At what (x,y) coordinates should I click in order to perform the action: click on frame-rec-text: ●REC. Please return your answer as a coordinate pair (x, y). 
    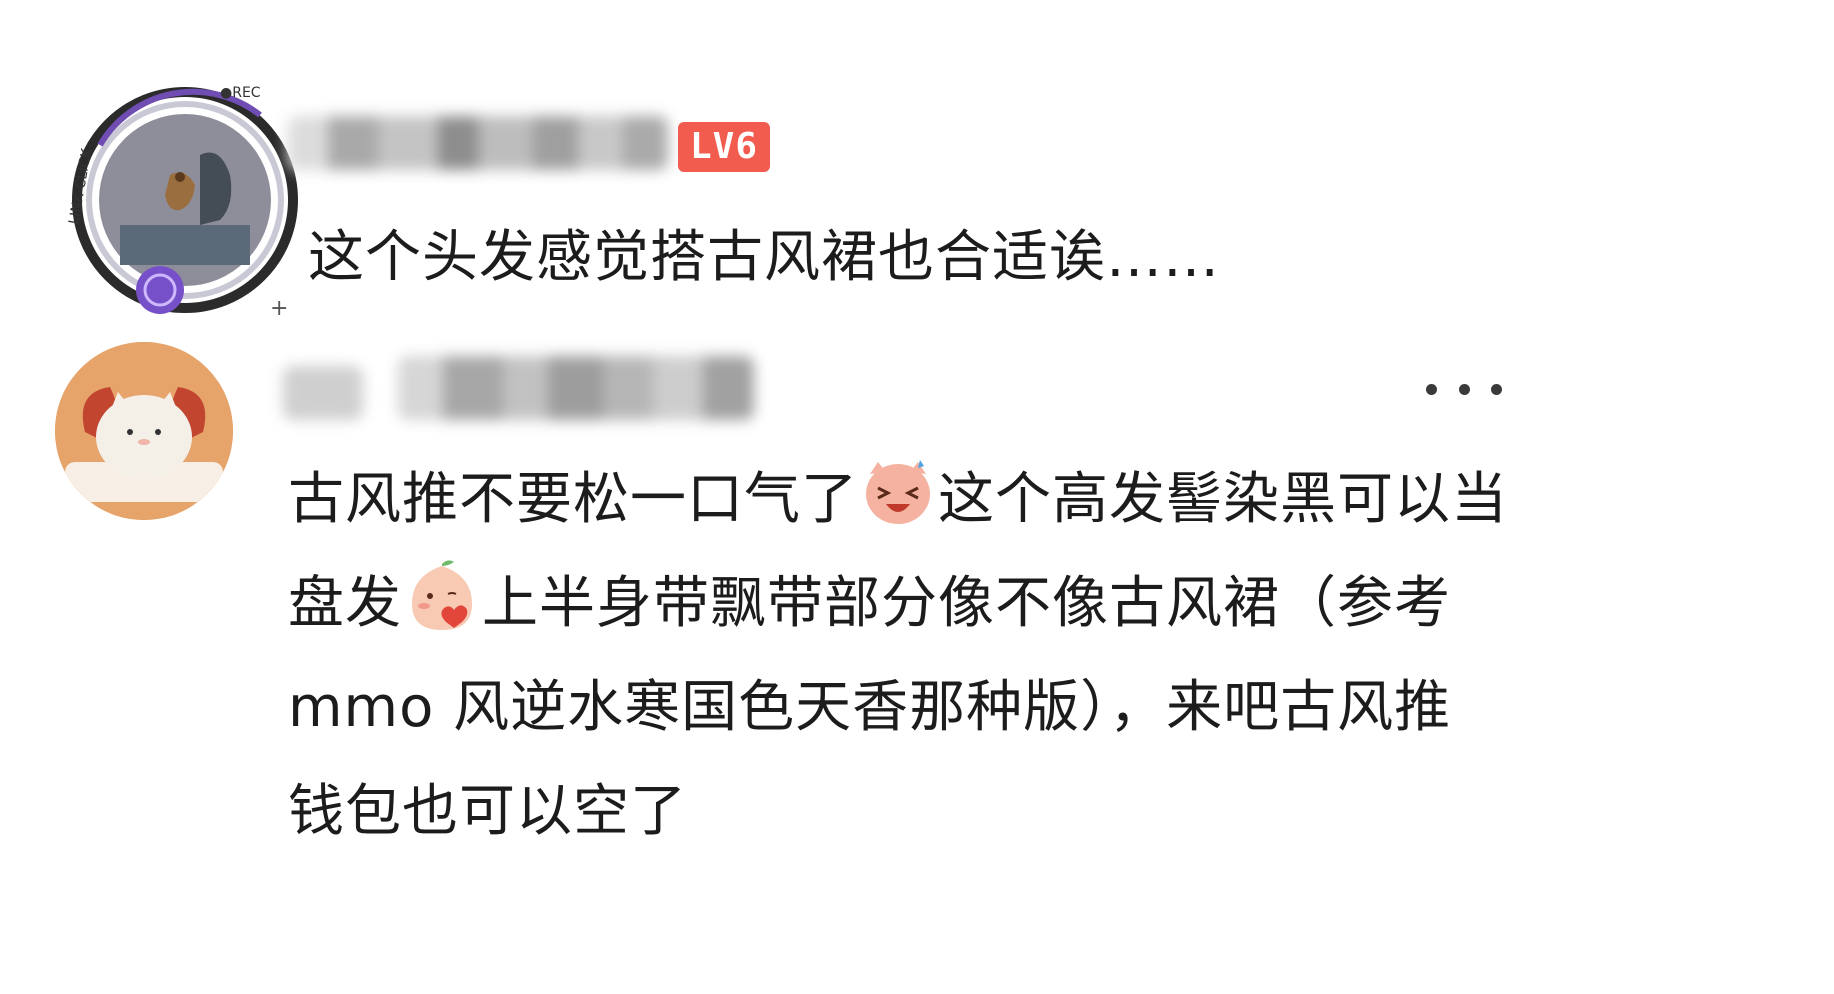
    Looking at the image, I should click on (240, 93).